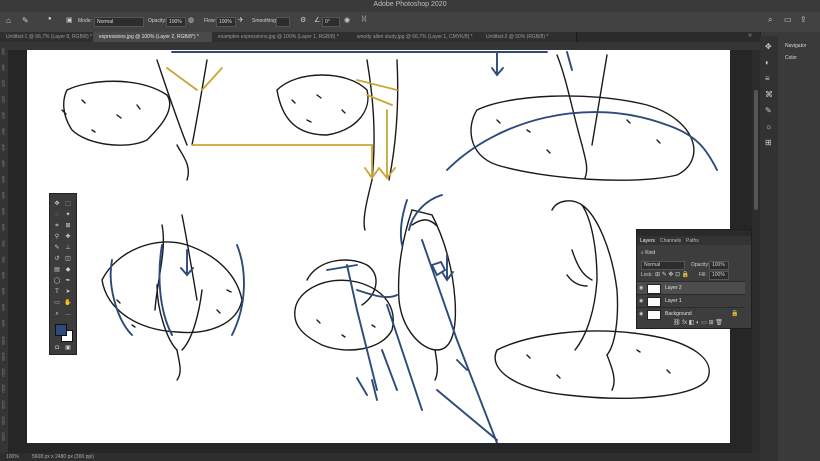 This screenshot has height=461, width=820. What do you see at coordinates (63, 457) in the screenshot?
I see `document-size: 5608 px x 2480 px (300 ppi)` at bounding box center [63, 457].